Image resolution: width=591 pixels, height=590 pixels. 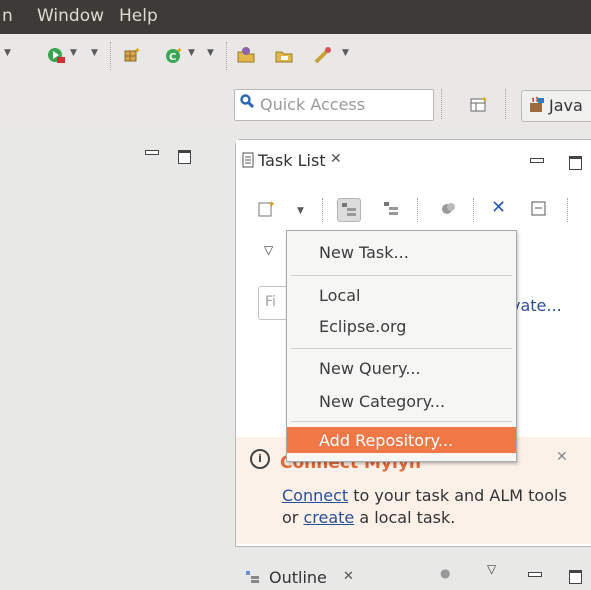 What do you see at coordinates (268, 250) in the screenshot?
I see `expand-toggle-icon: ▽` at bounding box center [268, 250].